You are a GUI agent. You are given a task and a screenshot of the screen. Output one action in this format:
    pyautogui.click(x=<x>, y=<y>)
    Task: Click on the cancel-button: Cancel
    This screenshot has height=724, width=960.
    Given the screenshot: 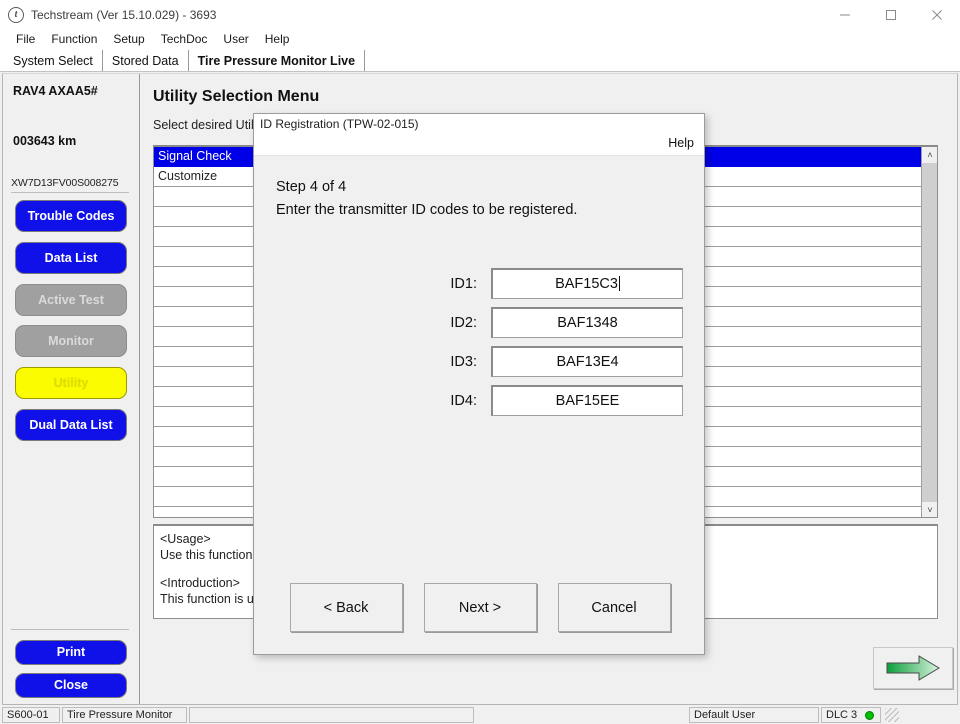 What is the action you would take?
    pyautogui.click(x=614, y=607)
    